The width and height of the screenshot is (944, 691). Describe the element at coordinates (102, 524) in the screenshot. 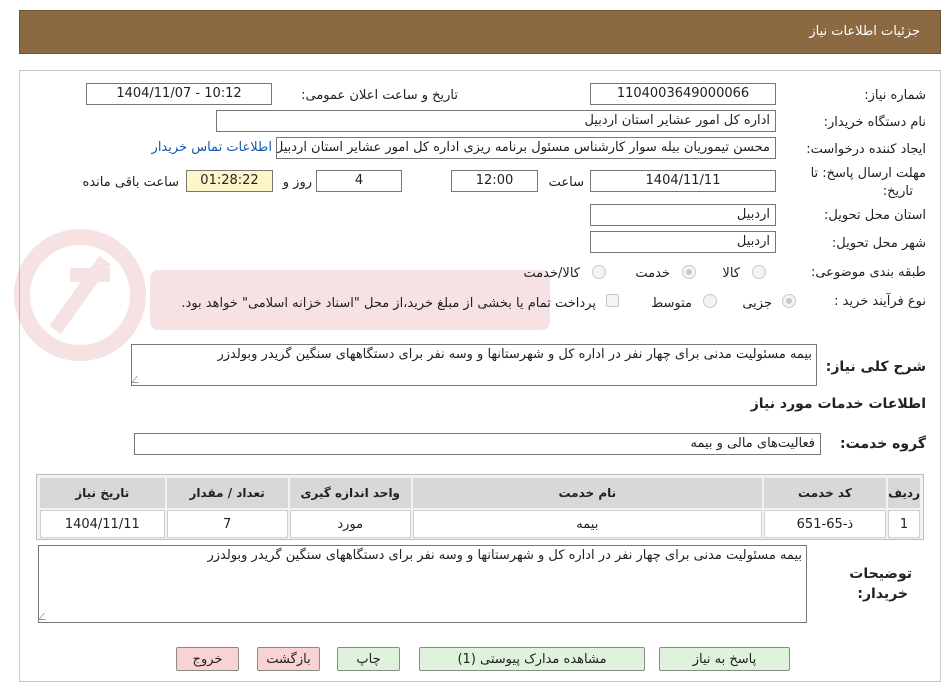

I see `cell-need-date: 1404/11/11` at that location.